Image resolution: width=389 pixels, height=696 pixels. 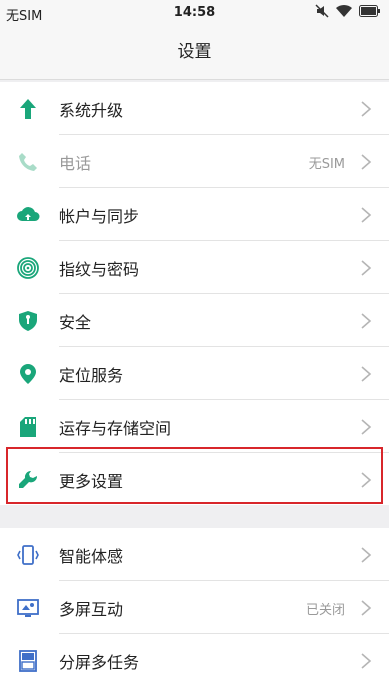 I want to click on settings-item-label: 帐户与同步, so click(x=99, y=216).